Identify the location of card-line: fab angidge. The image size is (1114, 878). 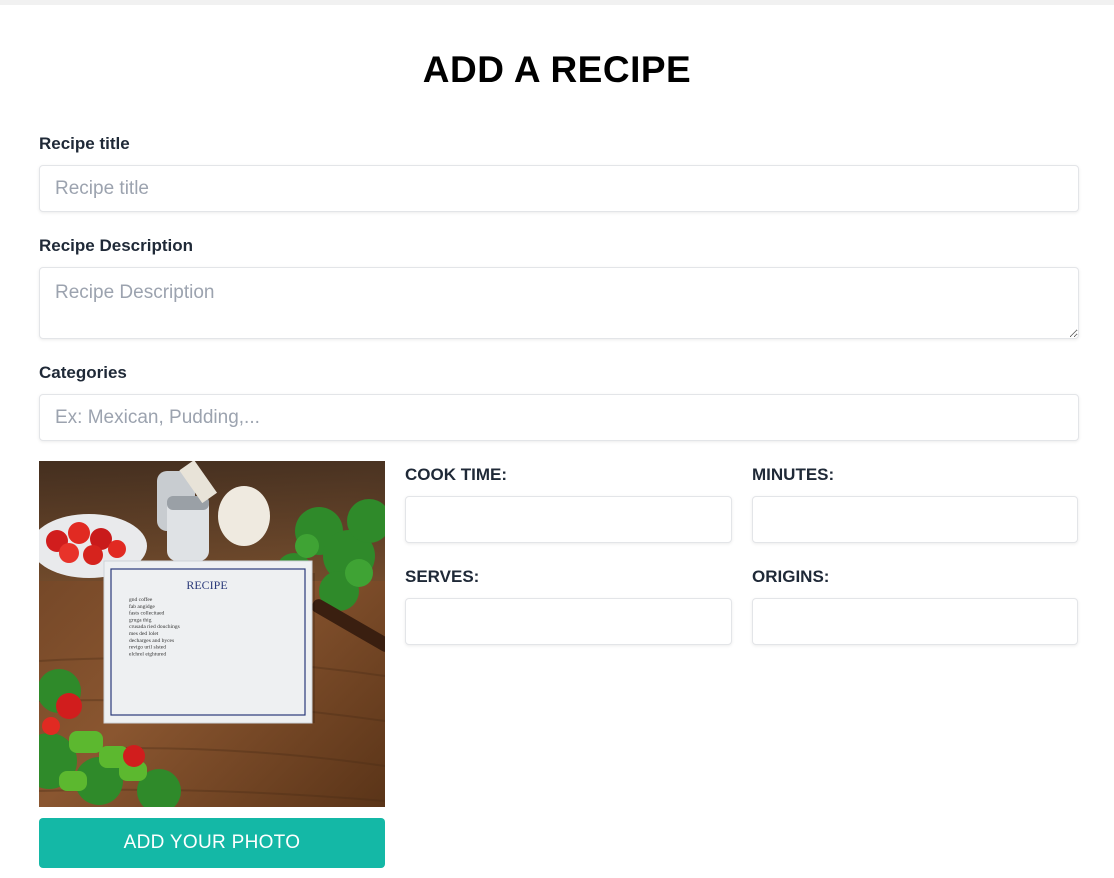
(142, 606).